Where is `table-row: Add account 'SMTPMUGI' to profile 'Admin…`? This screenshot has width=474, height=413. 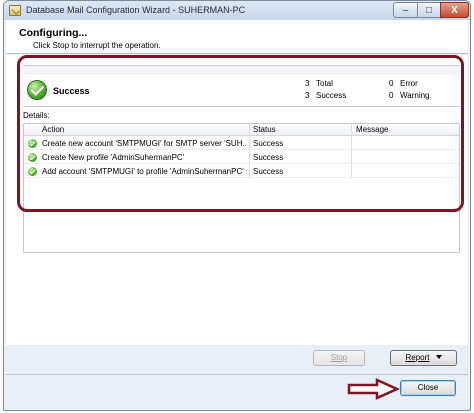
table-row: Add account 'SMTPMUGI' to profile 'Admin… is located at coordinates (241, 171).